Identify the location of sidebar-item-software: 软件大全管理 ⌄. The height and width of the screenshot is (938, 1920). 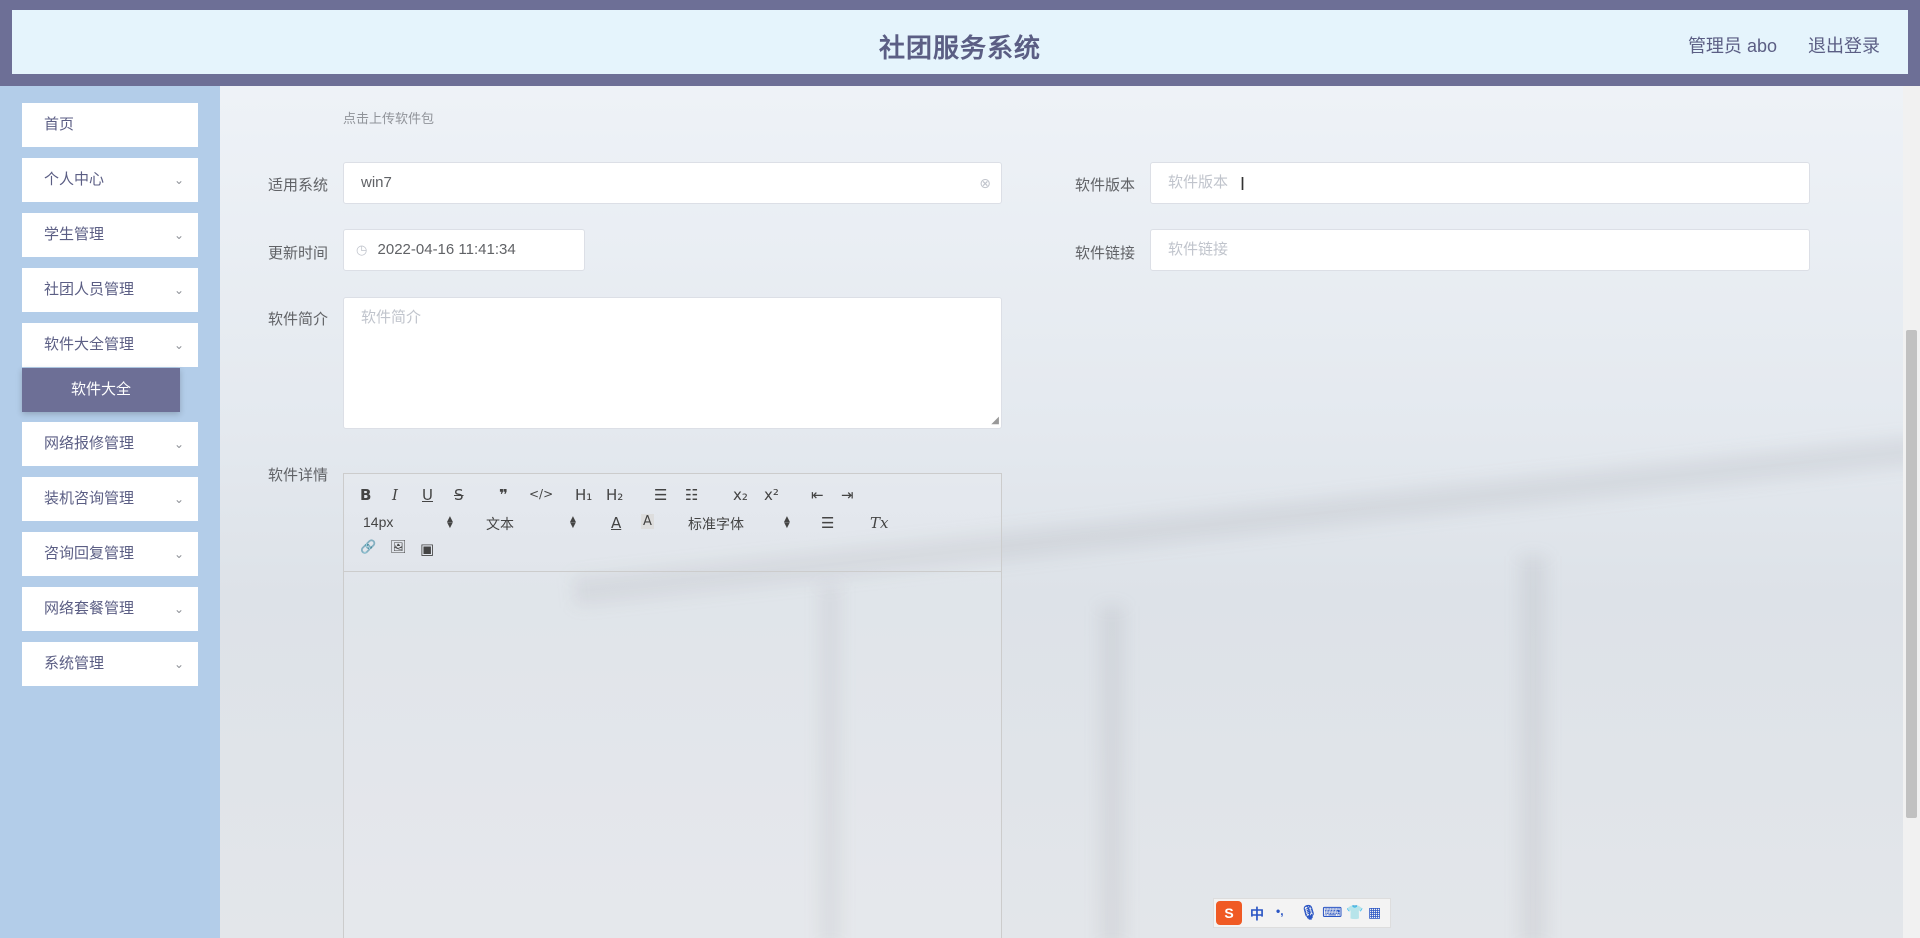
(110, 345).